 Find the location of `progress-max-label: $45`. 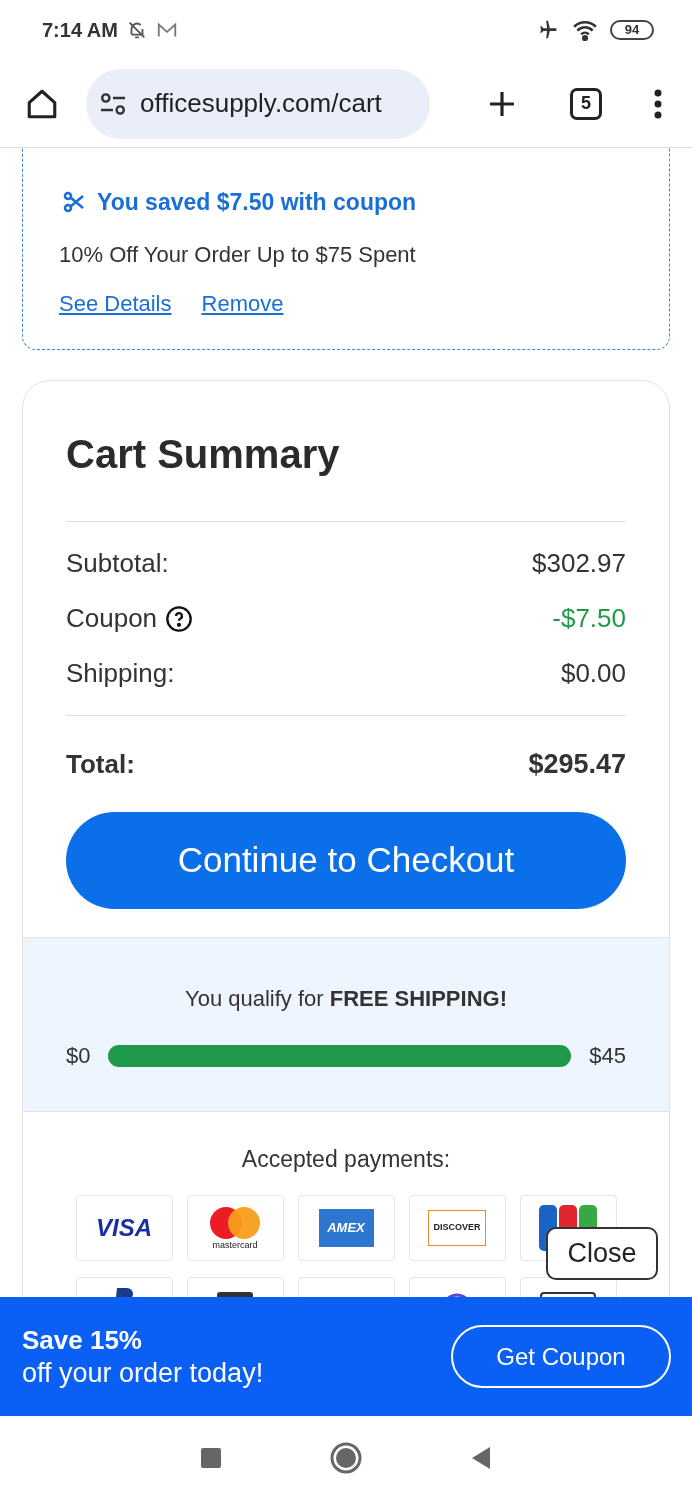

progress-max-label: $45 is located at coordinates (607, 1056).